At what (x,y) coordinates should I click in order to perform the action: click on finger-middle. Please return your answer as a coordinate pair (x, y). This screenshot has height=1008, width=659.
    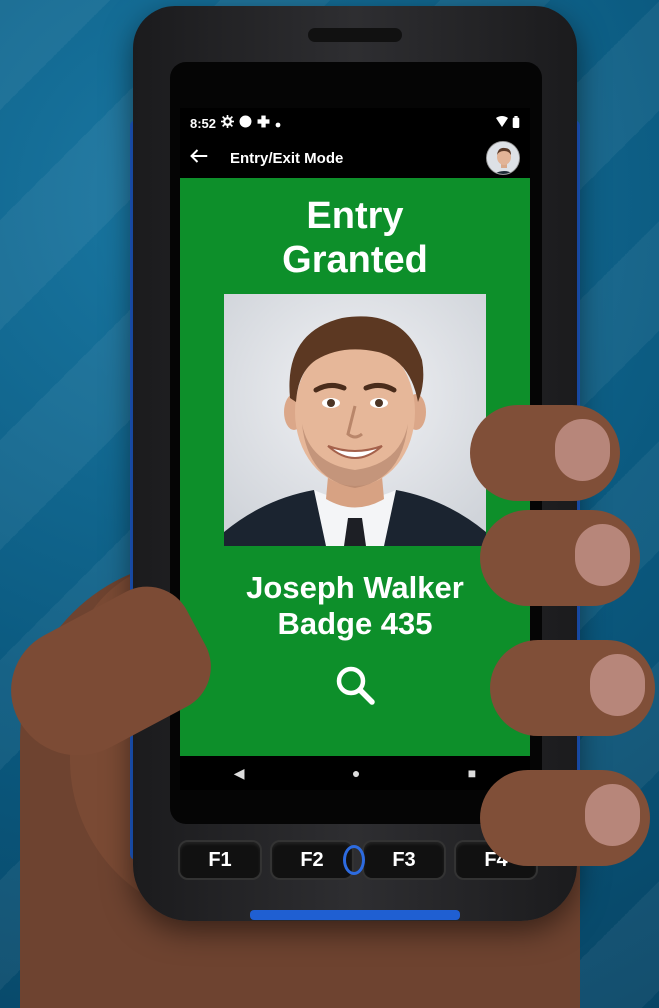
    Looking at the image, I should click on (560, 558).